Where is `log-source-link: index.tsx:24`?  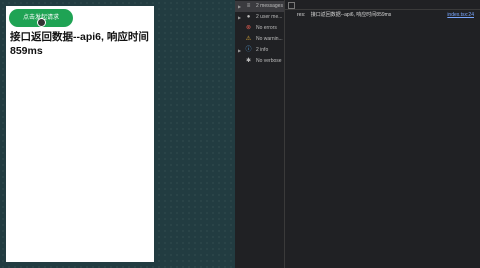
log-source-link: index.tsx:24 is located at coordinates (460, 15).